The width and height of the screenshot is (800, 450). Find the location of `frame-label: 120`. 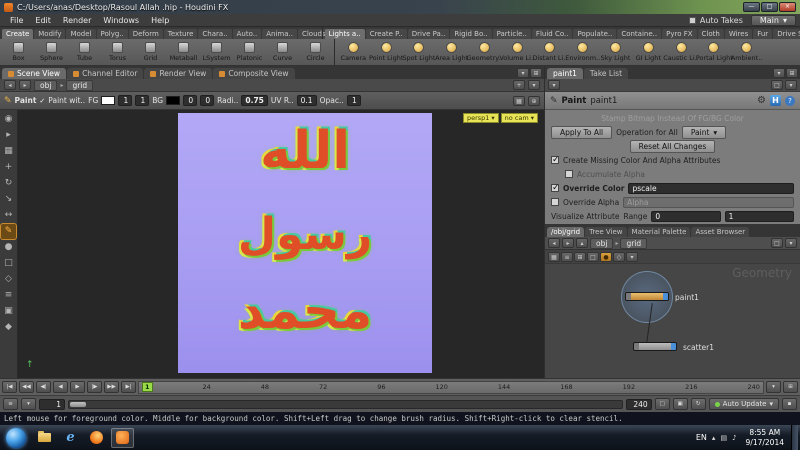

frame-label: 120 is located at coordinates (442, 387).